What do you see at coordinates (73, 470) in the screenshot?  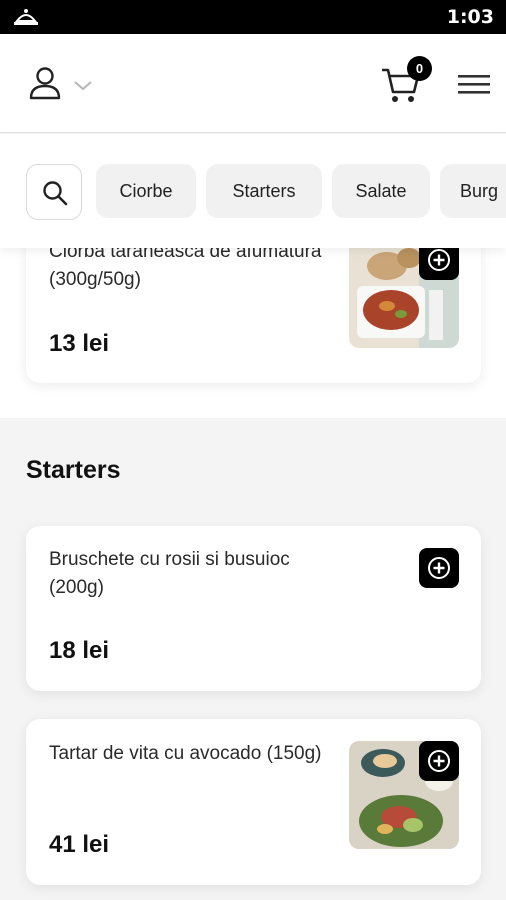 I see `section-title-starters: Starters` at bounding box center [73, 470].